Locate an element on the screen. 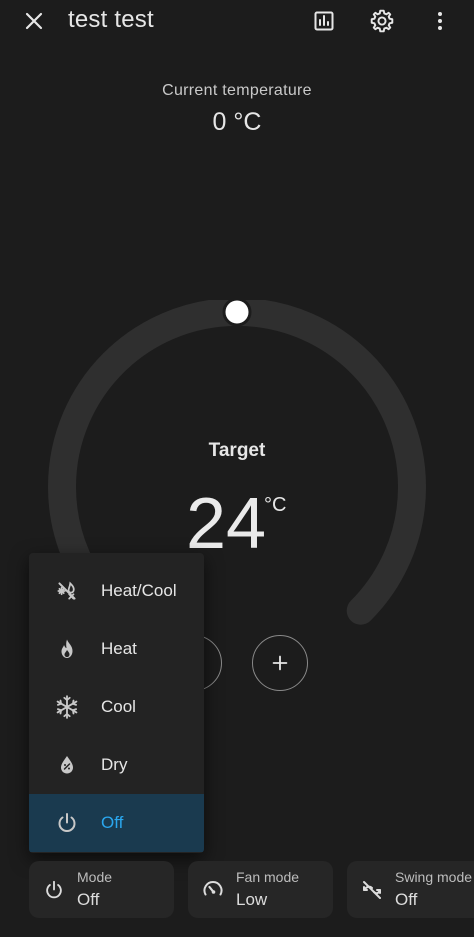  history-icon is located at coordinates (324, 21).